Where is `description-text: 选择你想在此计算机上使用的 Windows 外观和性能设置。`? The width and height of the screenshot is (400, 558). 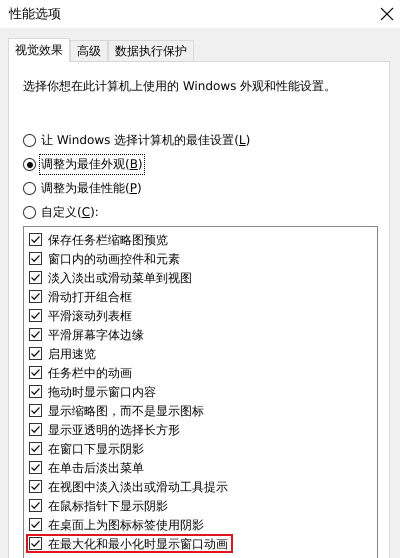 description-text: 选择你想在此计算机上使用的 Windows 外观和性能设置。 is located at coordinates (180, 86).